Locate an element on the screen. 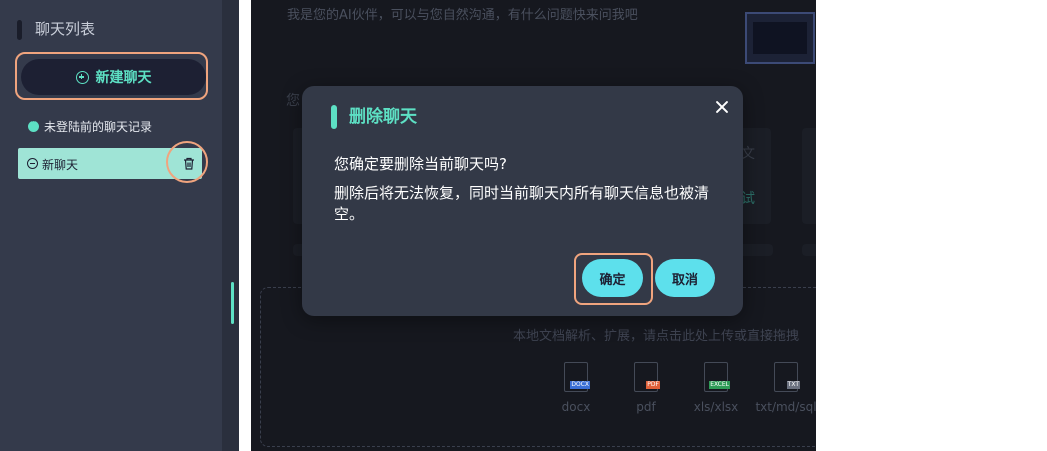 The width and height of the screenshot is (1047, 451). file-type-excel: EXCEL xls/xlsx is located at coordinates (716, 388).